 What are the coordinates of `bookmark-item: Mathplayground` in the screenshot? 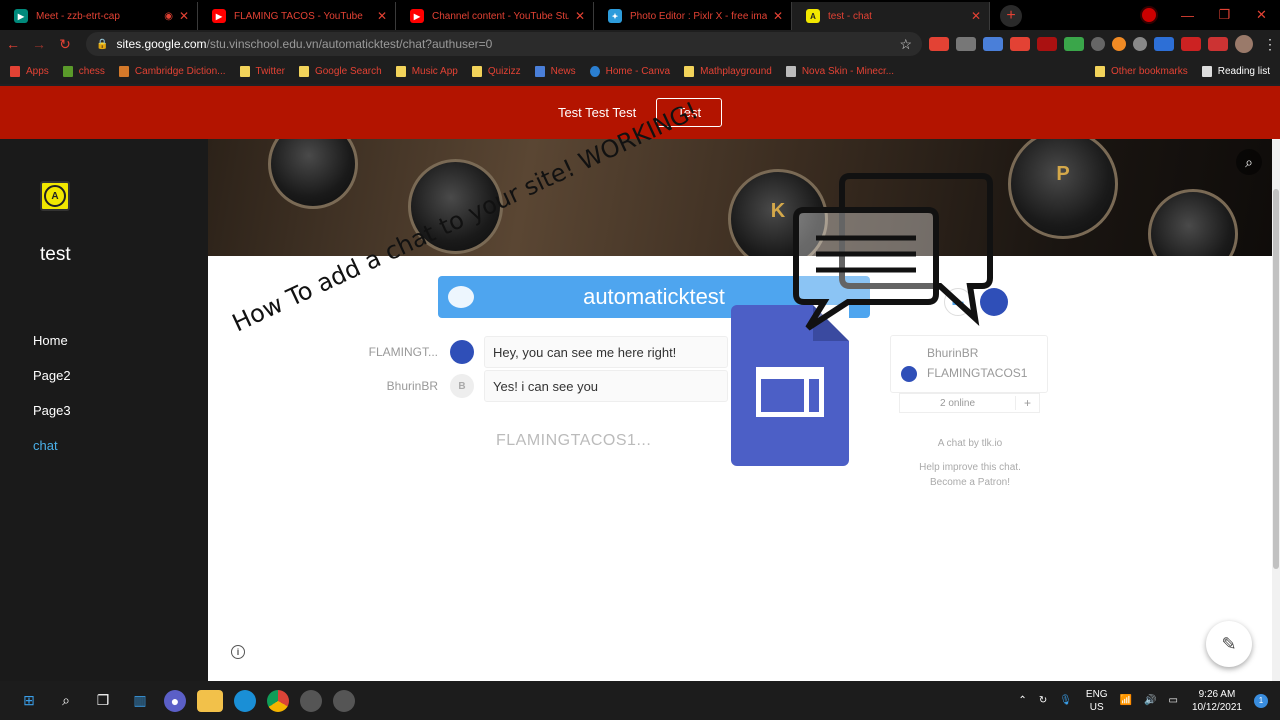 It's located at (728, 71).